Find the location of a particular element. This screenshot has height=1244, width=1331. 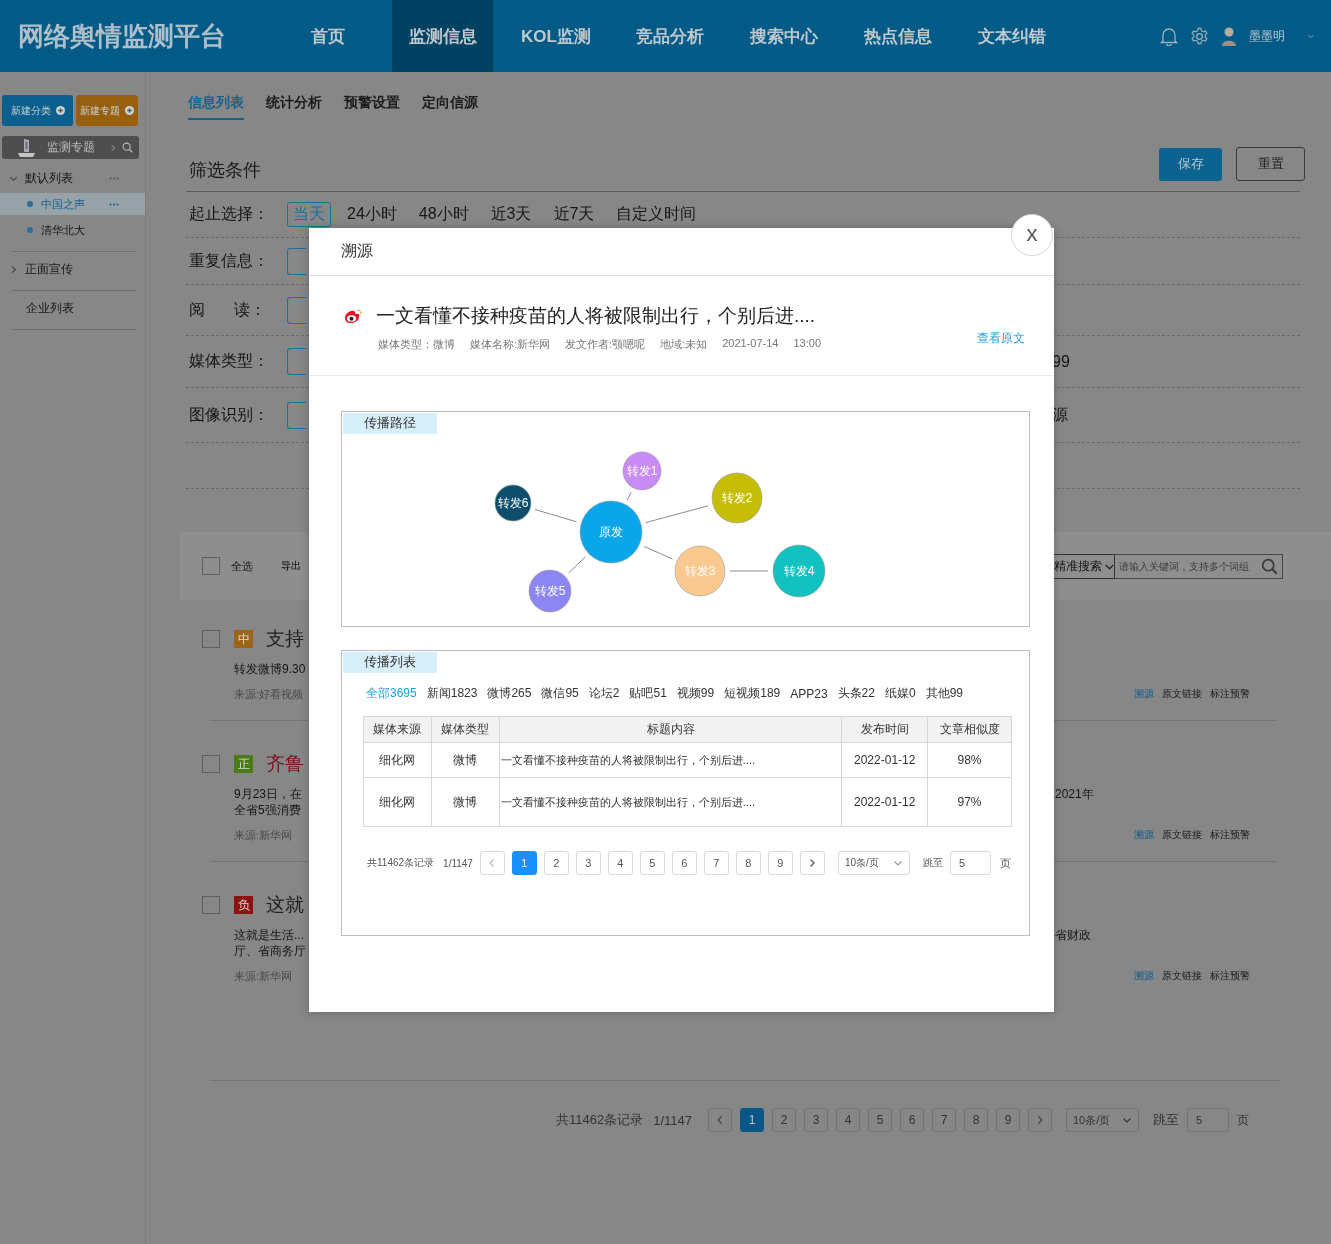

new-button: 新建分类 is located at coordinates (37, 110).